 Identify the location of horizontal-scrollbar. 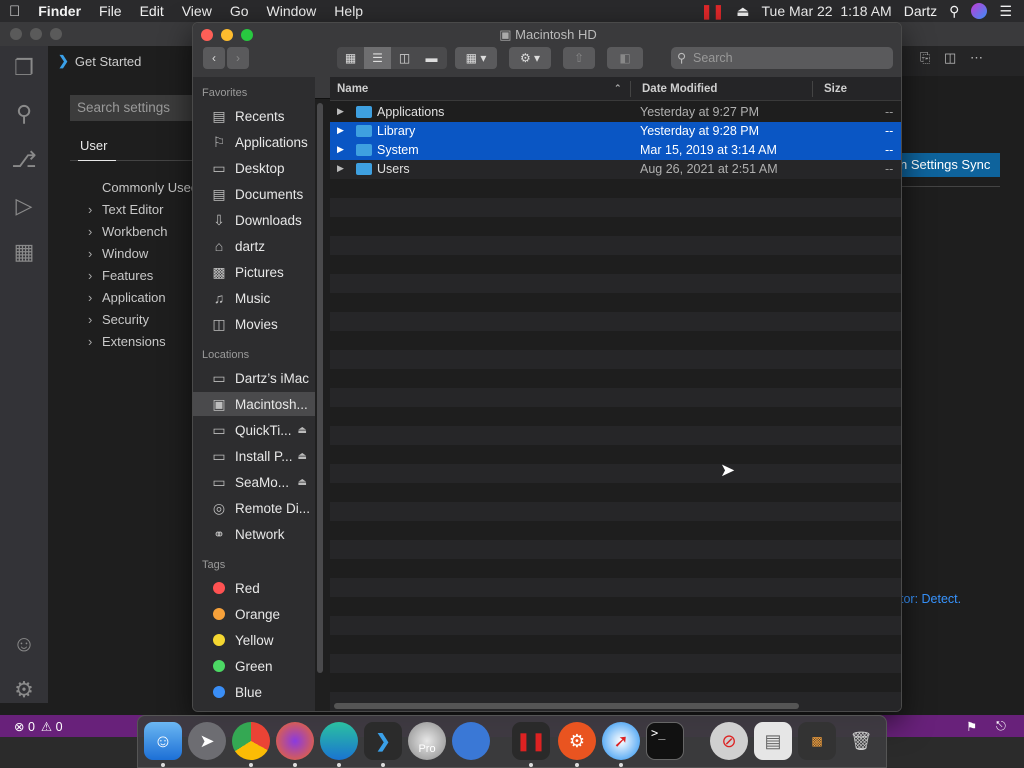
(566, 706).